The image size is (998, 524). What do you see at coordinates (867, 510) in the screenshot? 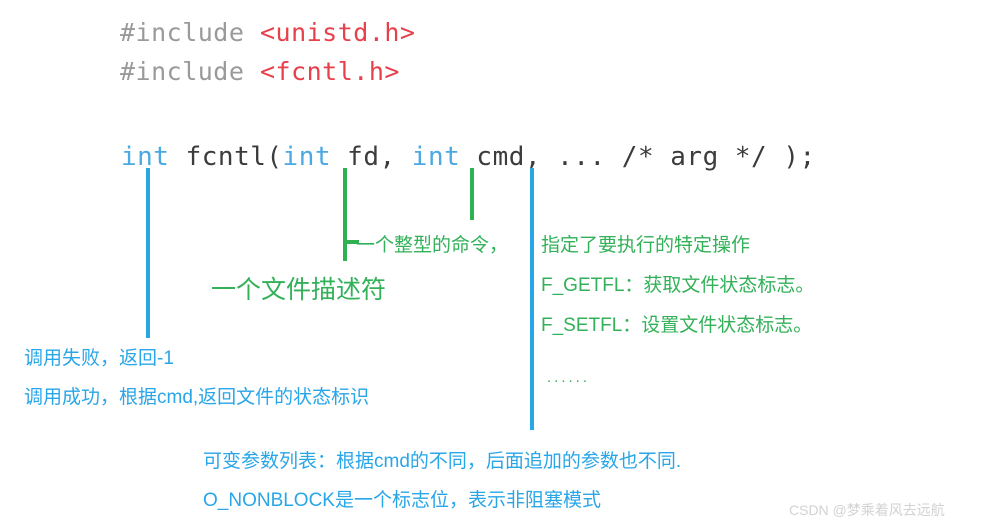
I see `csdn-watermark: CSDN @梦乘着风去远航` at bounding box center [867, 510].